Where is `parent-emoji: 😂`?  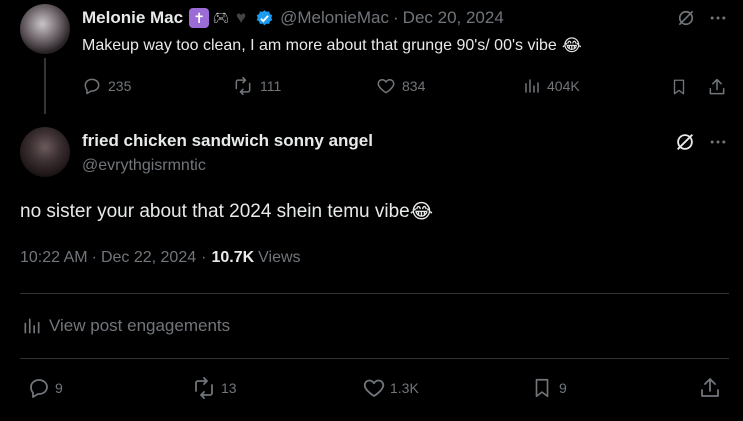
parent-emoji: 😂 is located at coordinates (571, 45).